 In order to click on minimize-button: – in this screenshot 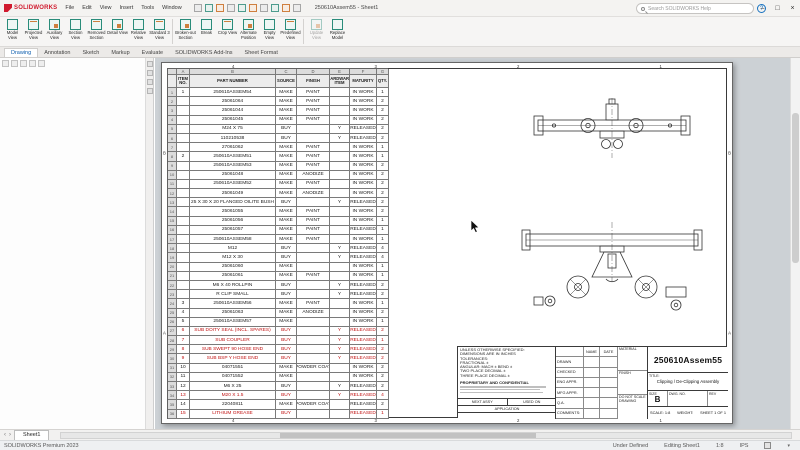, I will do `click(762, 8)`.